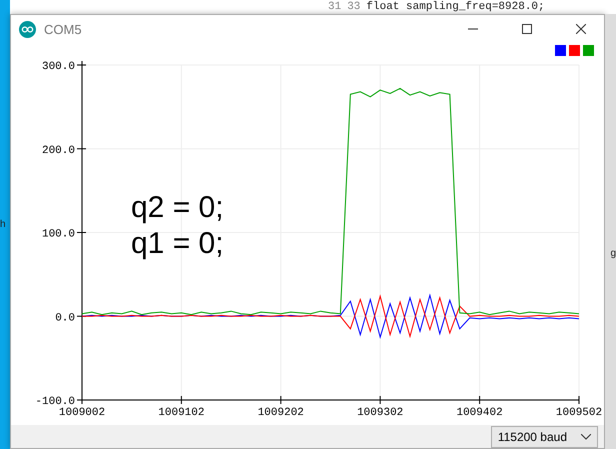 Image resolution: width=616 pixels, height=449 pixels. I want to click on close-icon, so click(581, 29).